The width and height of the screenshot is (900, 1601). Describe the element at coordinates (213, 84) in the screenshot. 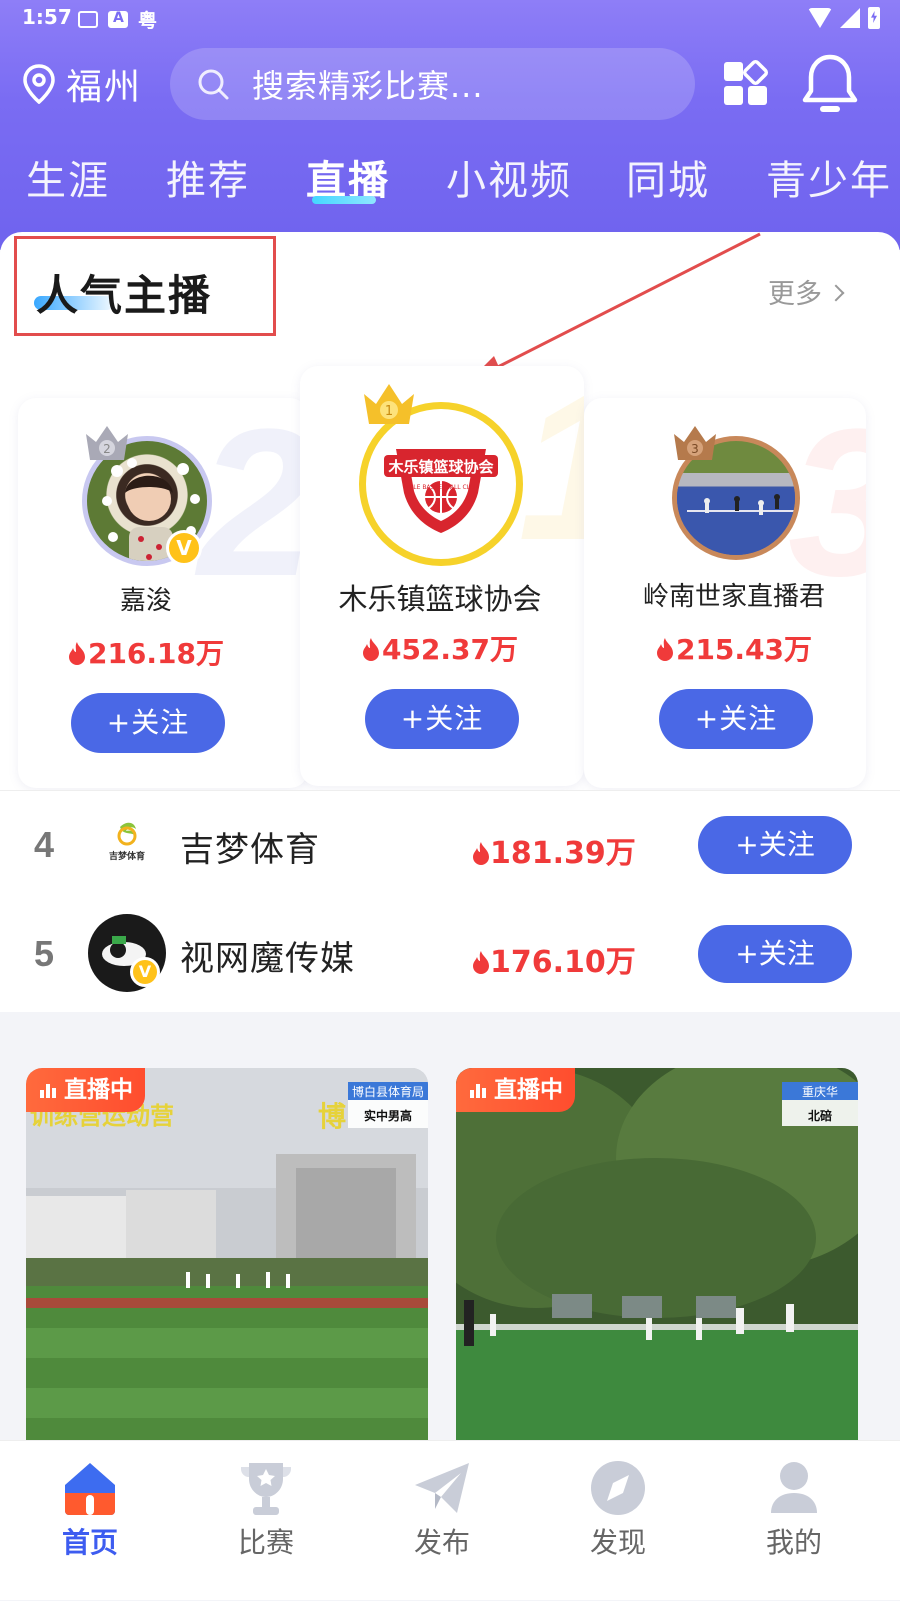

I see `search-icon` at that location.